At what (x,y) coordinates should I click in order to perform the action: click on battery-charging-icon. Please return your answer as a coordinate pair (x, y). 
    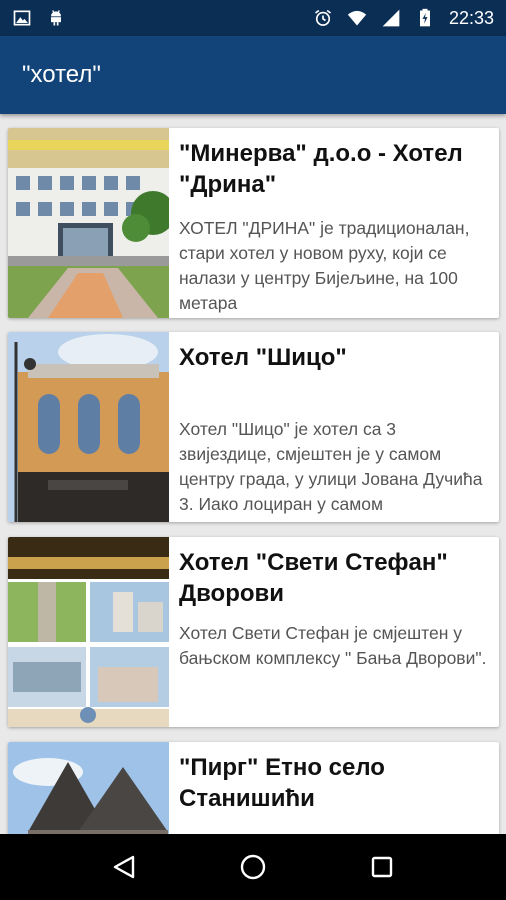
    Looking at the image, I should click on (424, 17).